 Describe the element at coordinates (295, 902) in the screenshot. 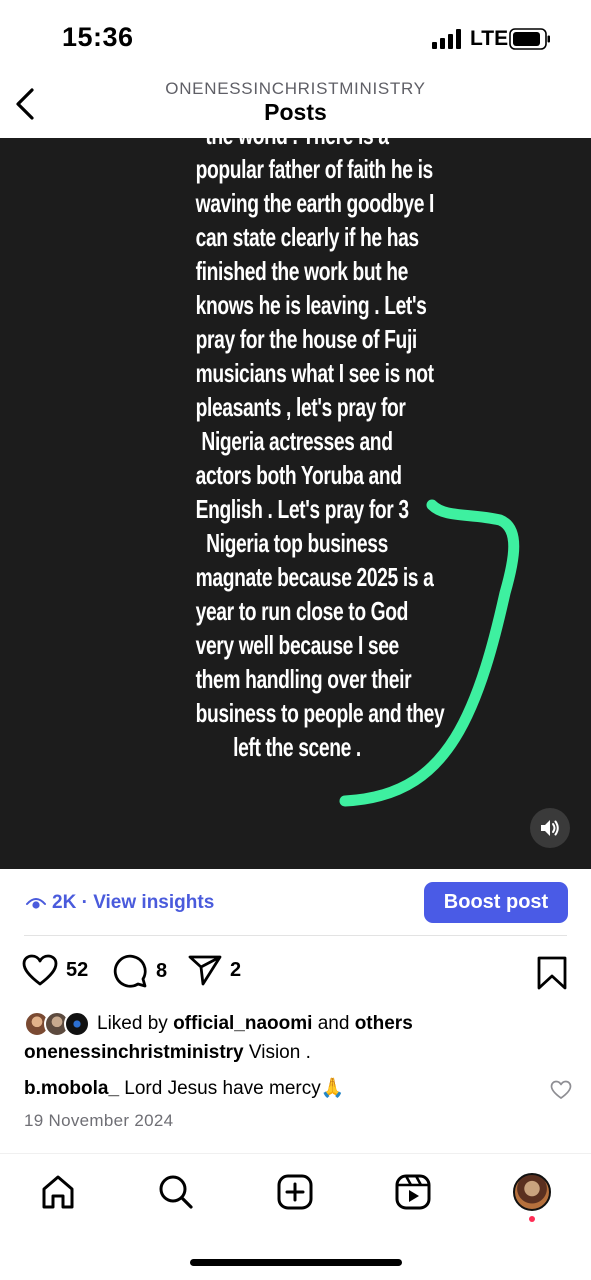

I see `insights-row: 2K · View insights Boost post` at that location.